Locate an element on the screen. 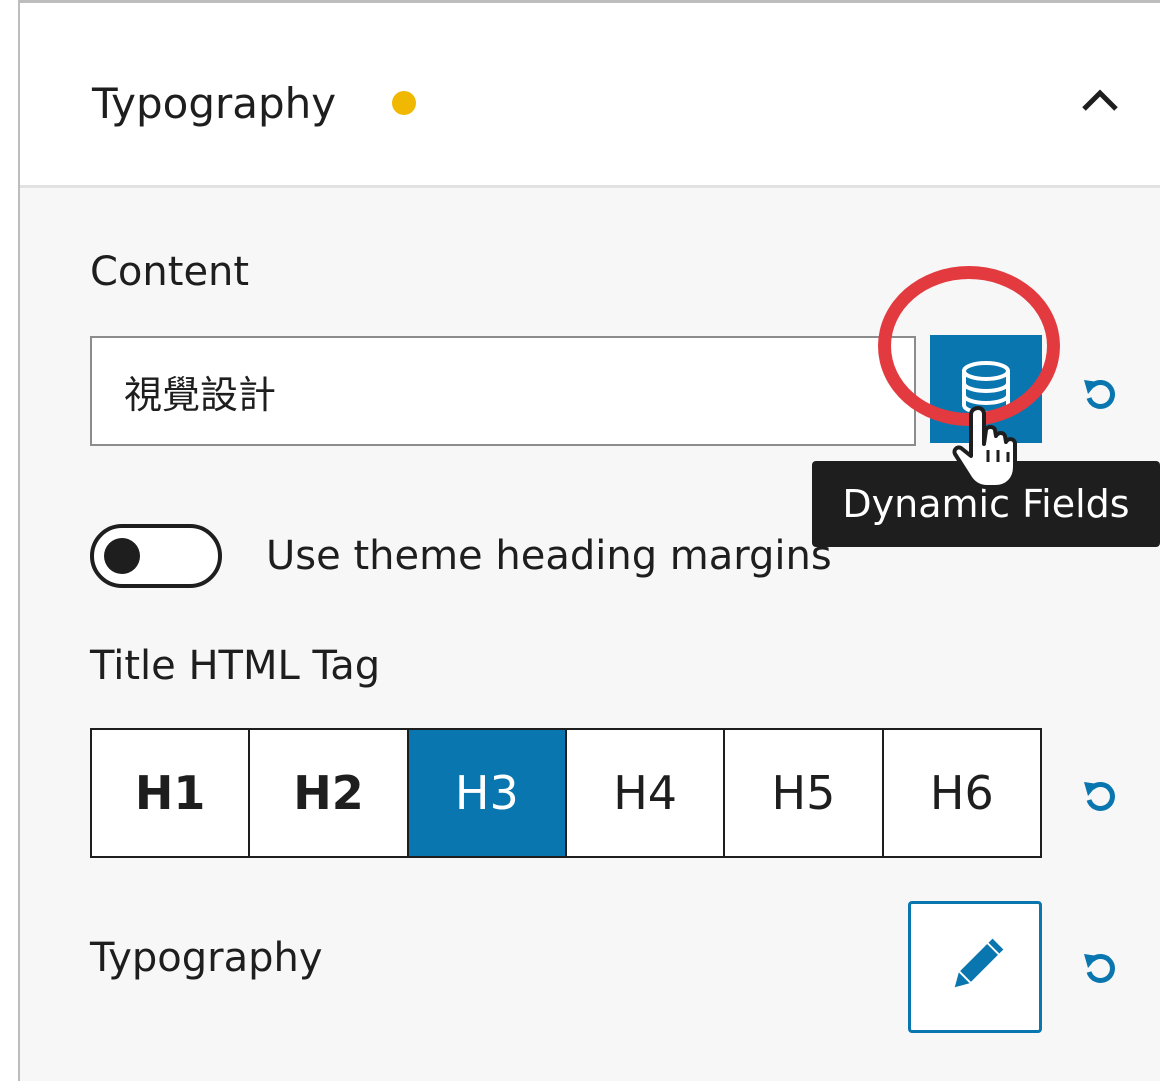 This screenshot has width=1160, height=1081. title-tag-selector: H1 H2 H3 H4 H5 H6 is located at coordinates (566, 793).